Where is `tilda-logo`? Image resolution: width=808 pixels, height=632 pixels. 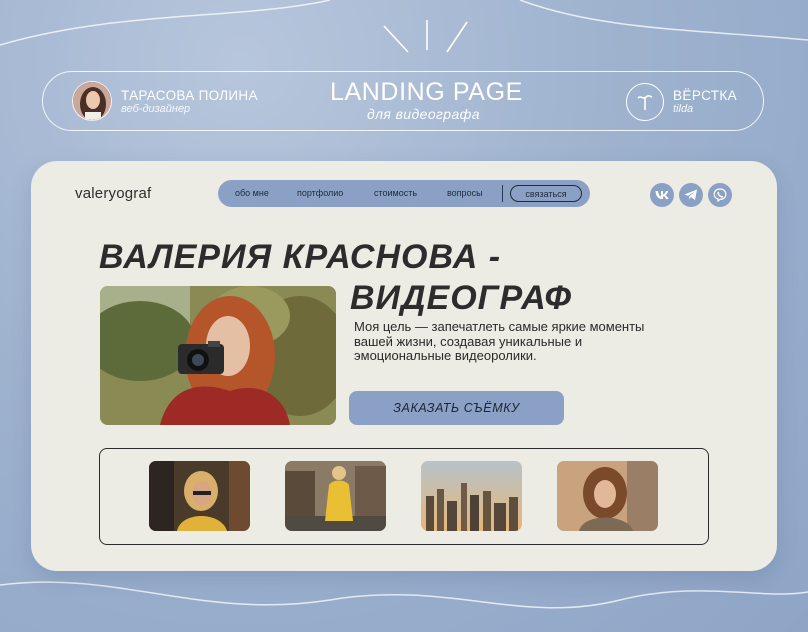
tilda-logo is located at coordinates (645, 102).